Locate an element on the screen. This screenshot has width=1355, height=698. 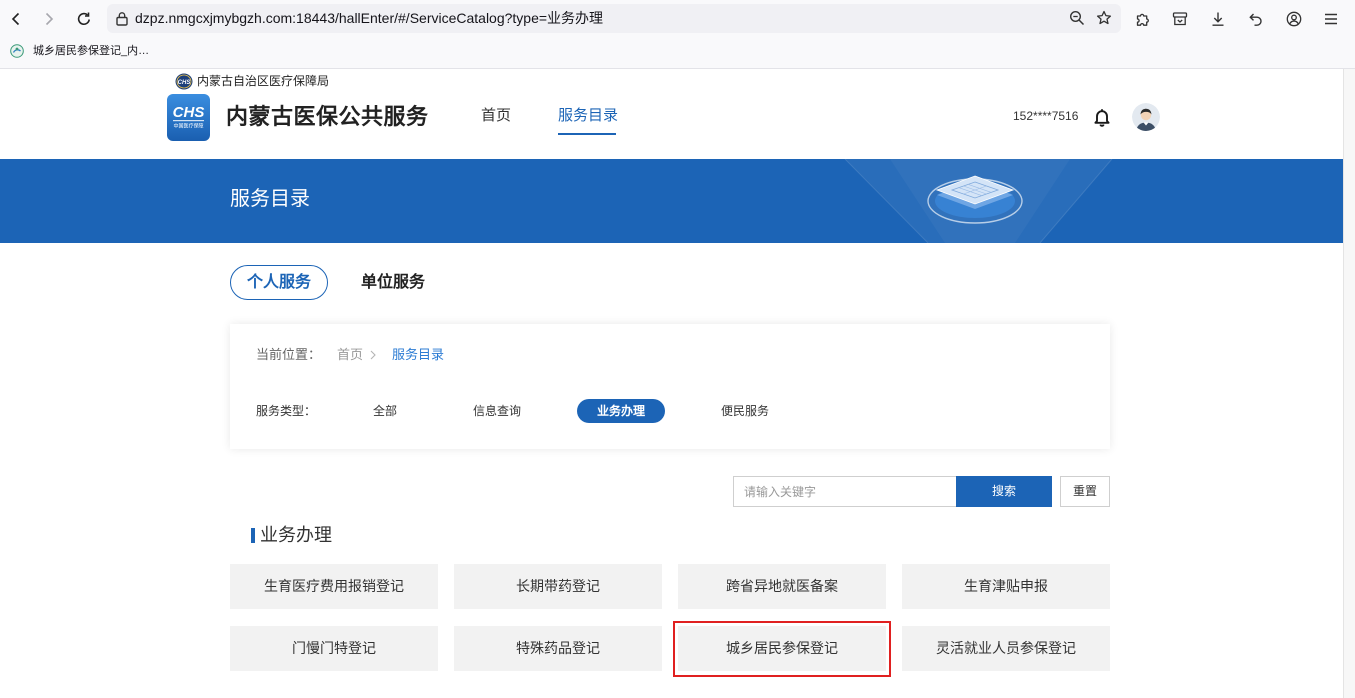
pocket-icon is located at coordinates (1180, 19).